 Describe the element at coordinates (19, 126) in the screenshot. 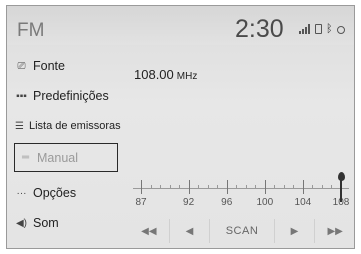

I see `station-list-icon: ☰` at that location.